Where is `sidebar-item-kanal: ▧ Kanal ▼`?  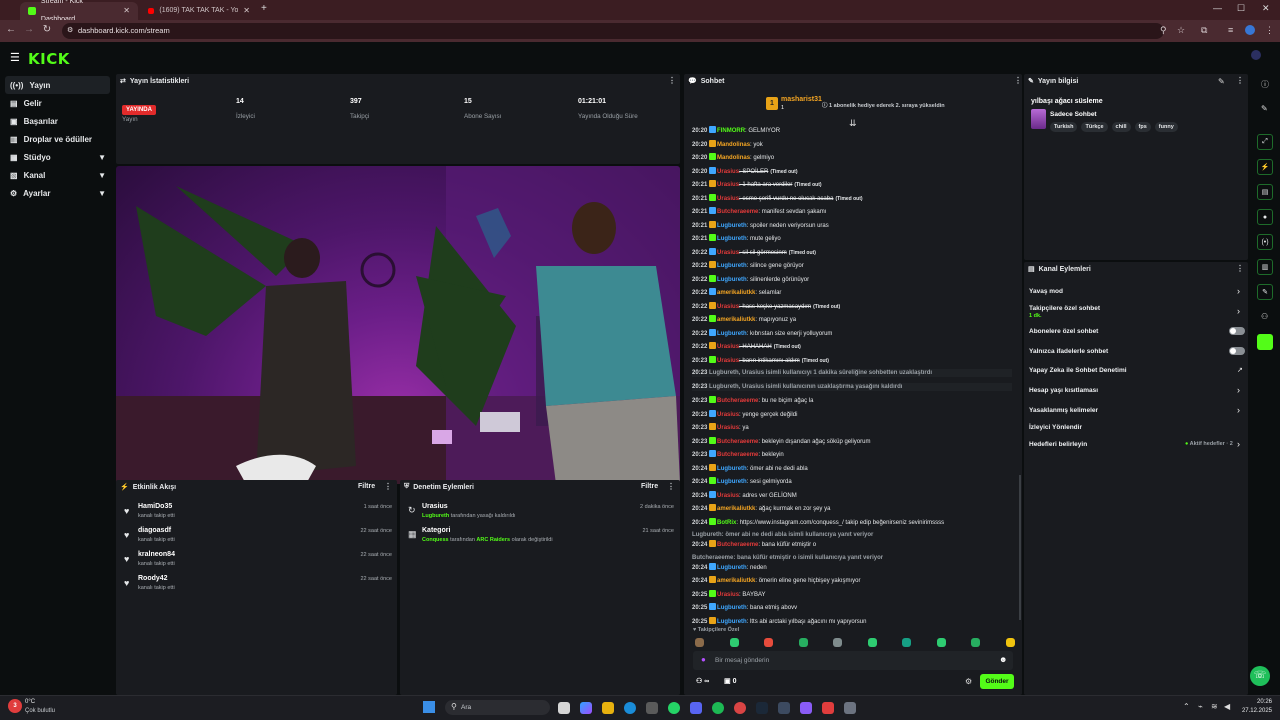
sidebar-item-kanal: ▧ Kanal ▼ is located at coordinates (57, 175).